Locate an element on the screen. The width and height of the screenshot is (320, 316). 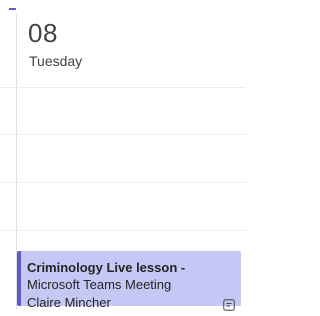
event-location: Microsoft Teams Meeting is located at coordinates (99, 284).